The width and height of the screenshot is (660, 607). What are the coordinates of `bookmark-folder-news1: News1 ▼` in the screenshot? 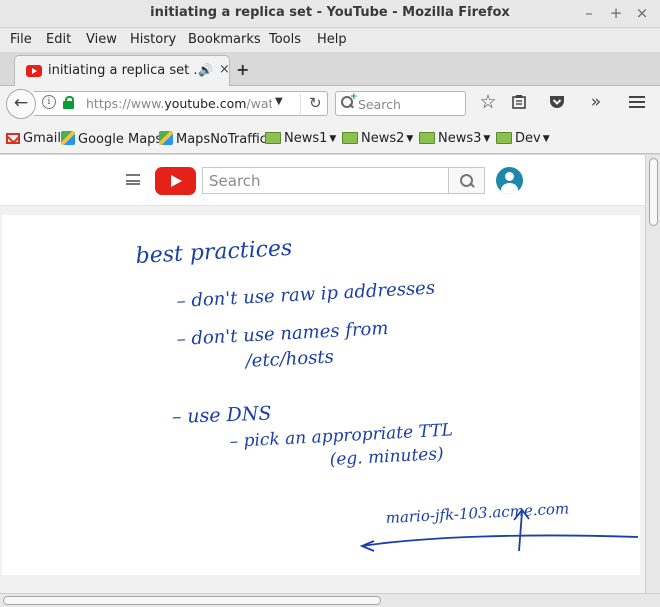 It's located at (300, 138).